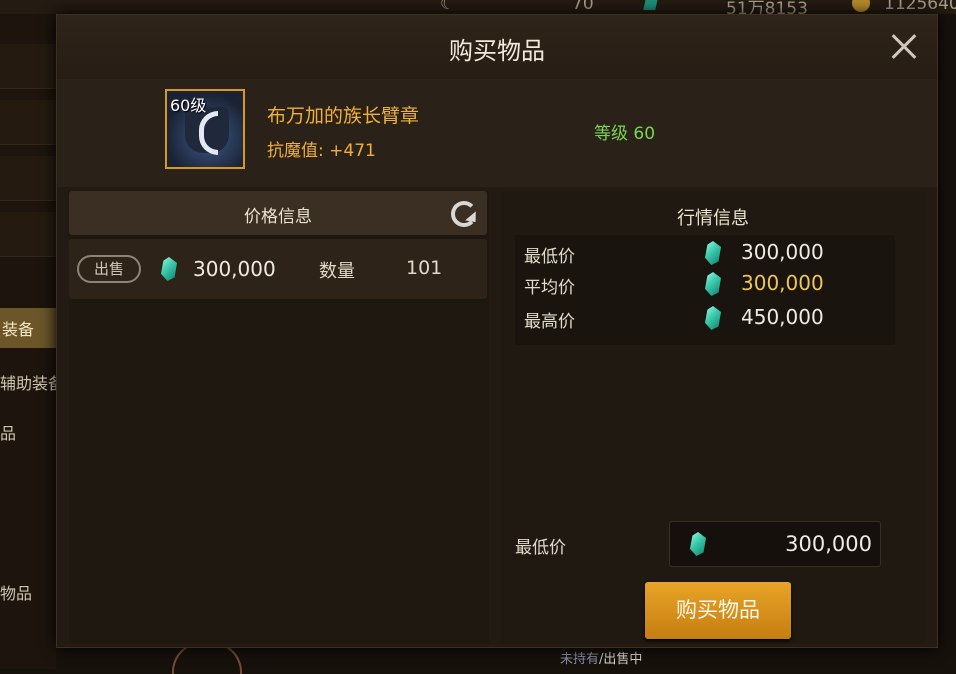  I want to click on sale-badge: 出售, so click(109, 269).